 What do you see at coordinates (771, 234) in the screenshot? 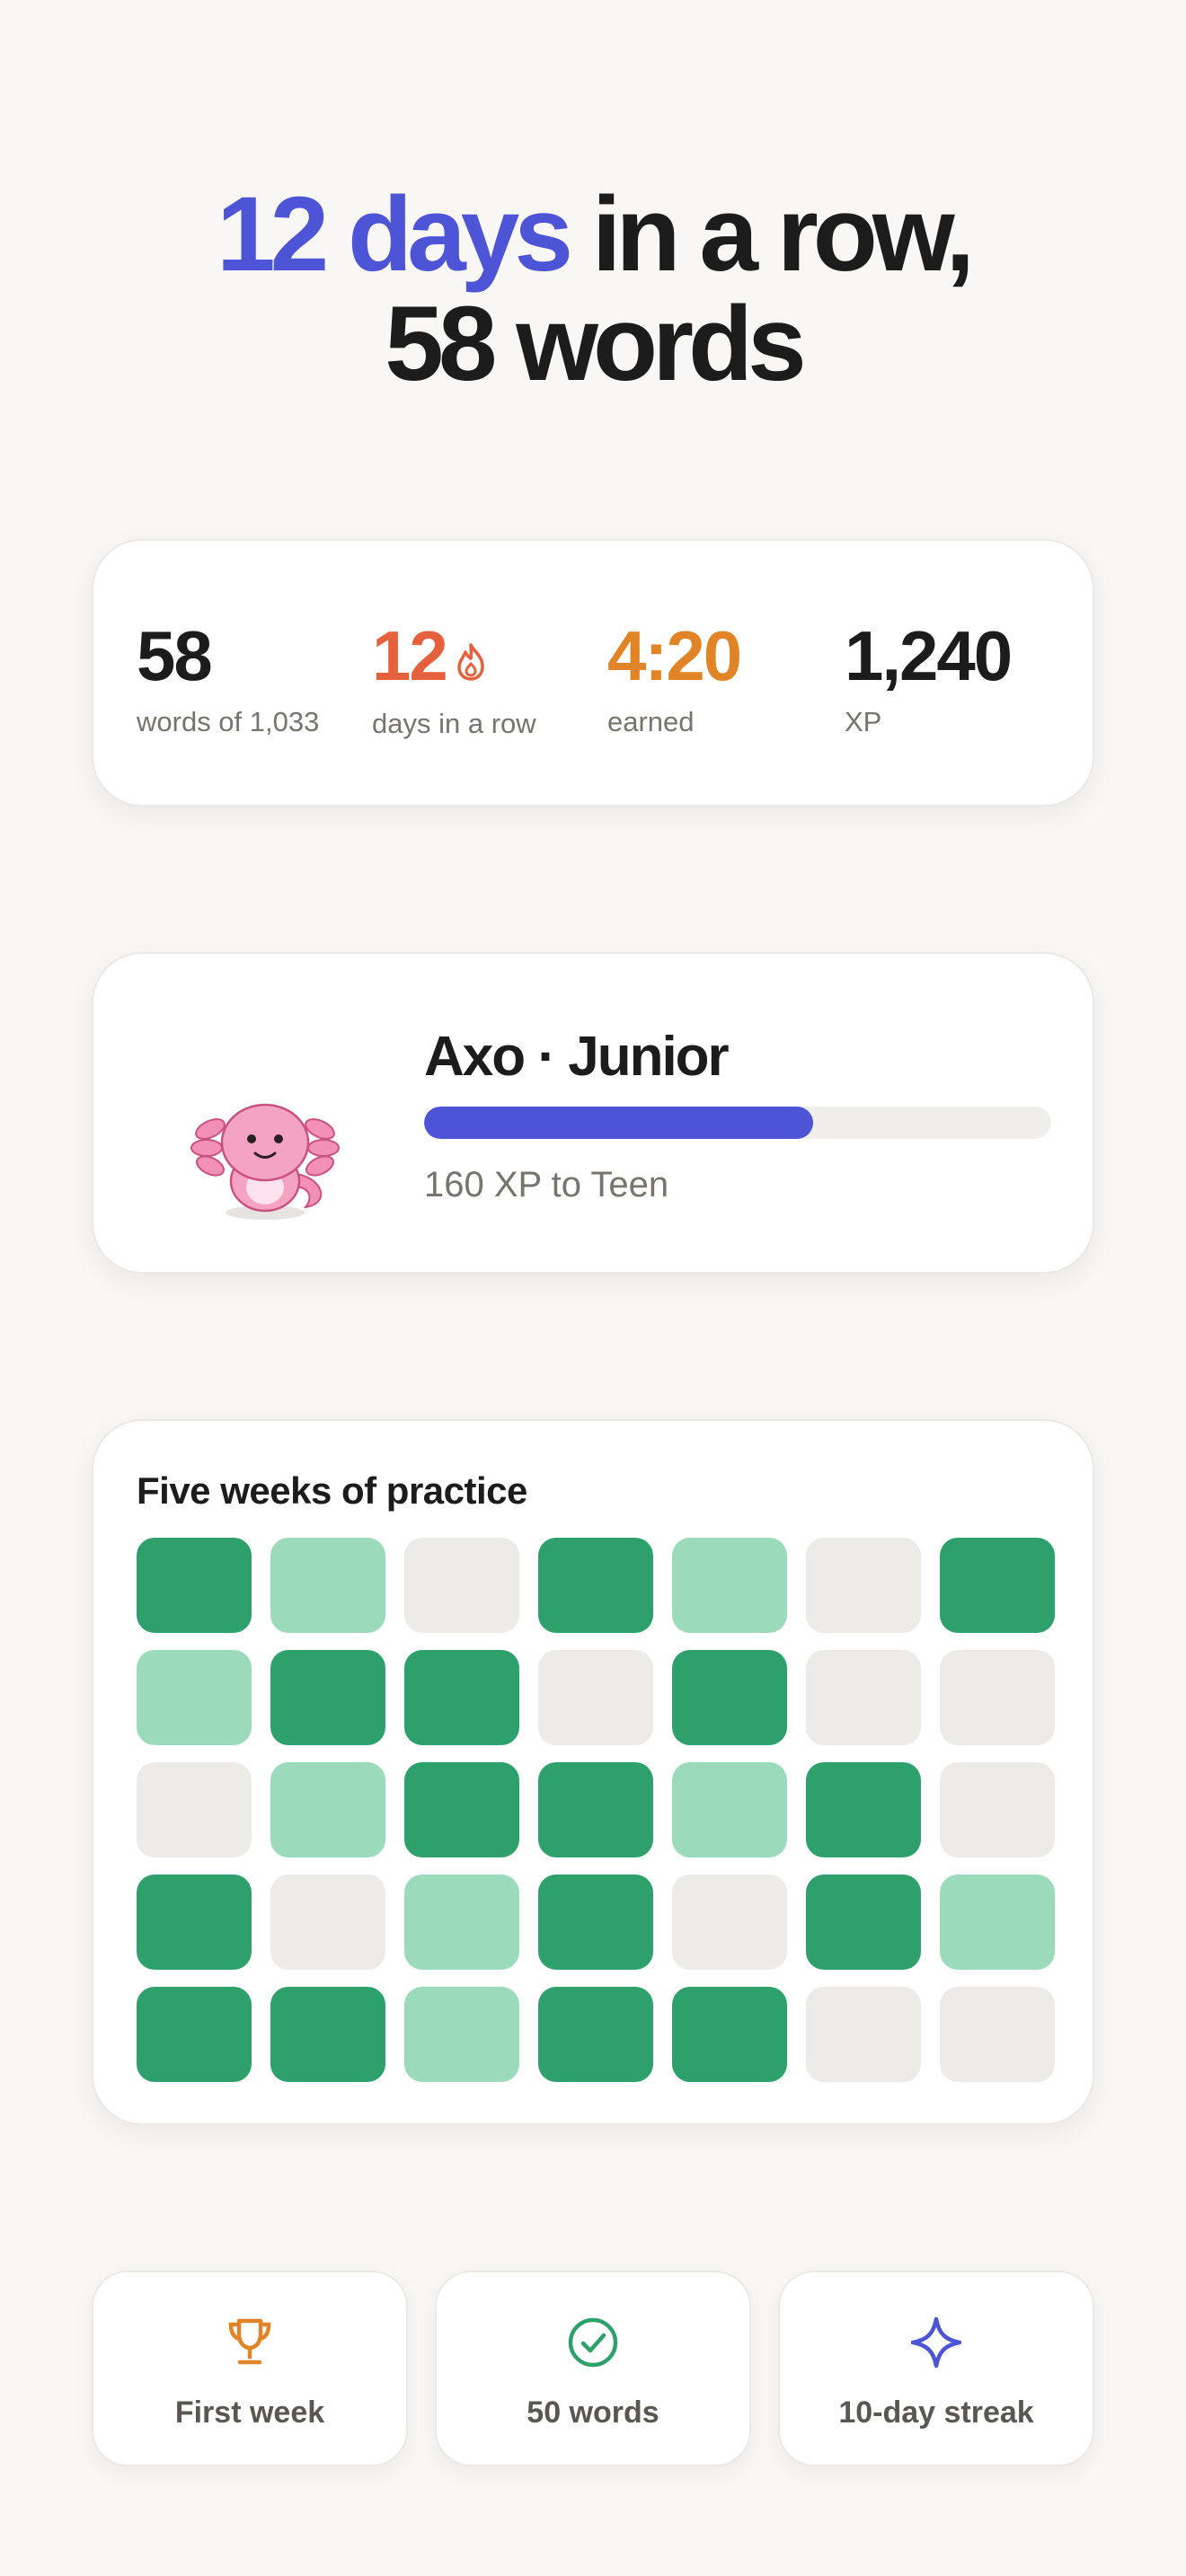
I see `headline-rest: in a row,` at bounding box center [771, 234].